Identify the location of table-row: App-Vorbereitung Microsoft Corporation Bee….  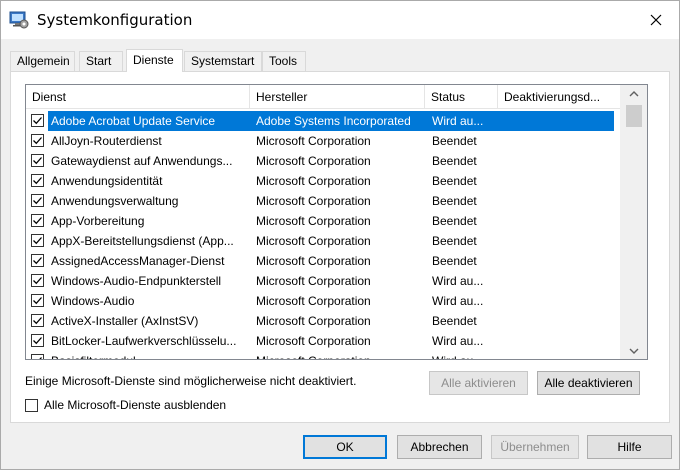
(323, 221).